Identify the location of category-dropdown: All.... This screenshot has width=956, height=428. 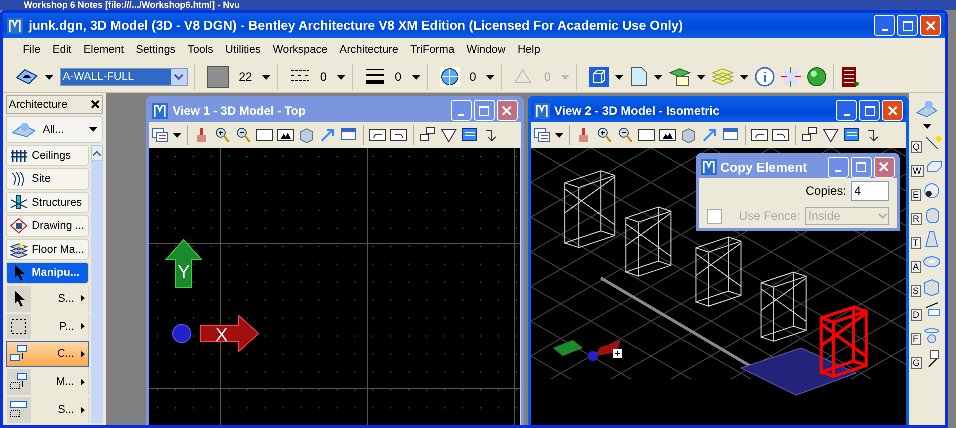
(54, 129).